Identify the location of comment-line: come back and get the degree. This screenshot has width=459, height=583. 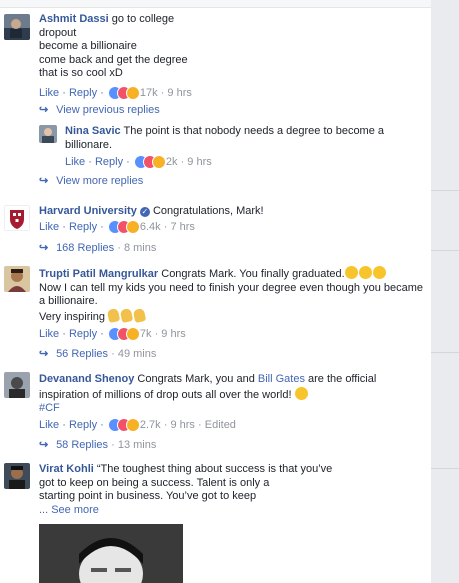
(113, 59).